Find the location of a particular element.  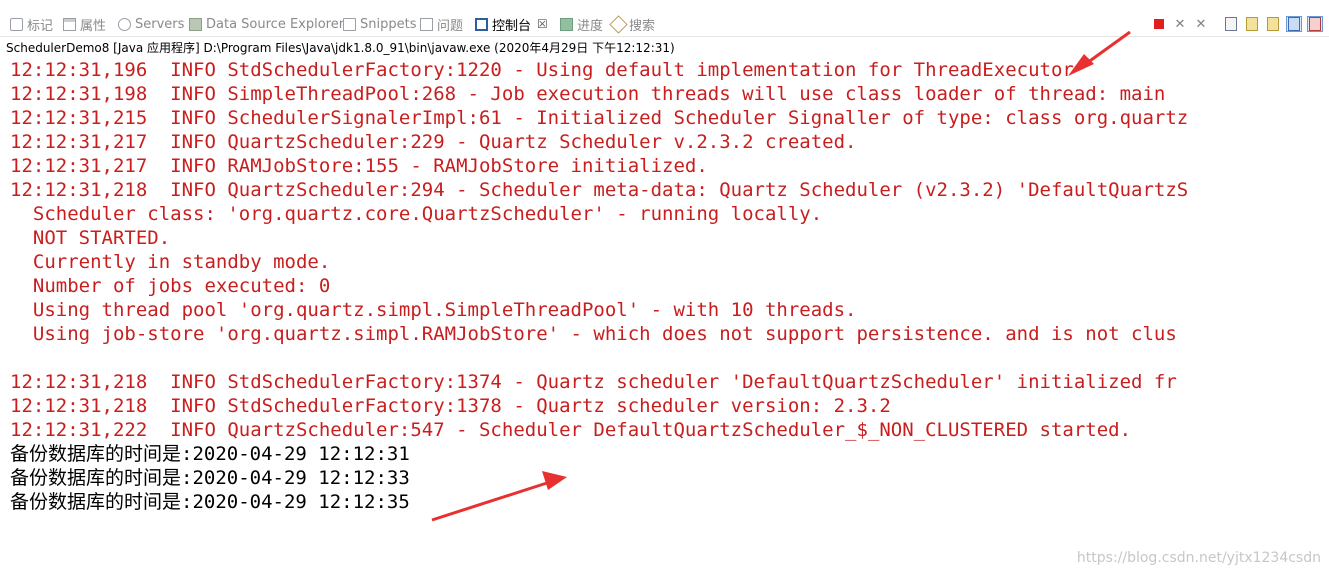

tab-label: 属性 is located at coordinates (93, 26).